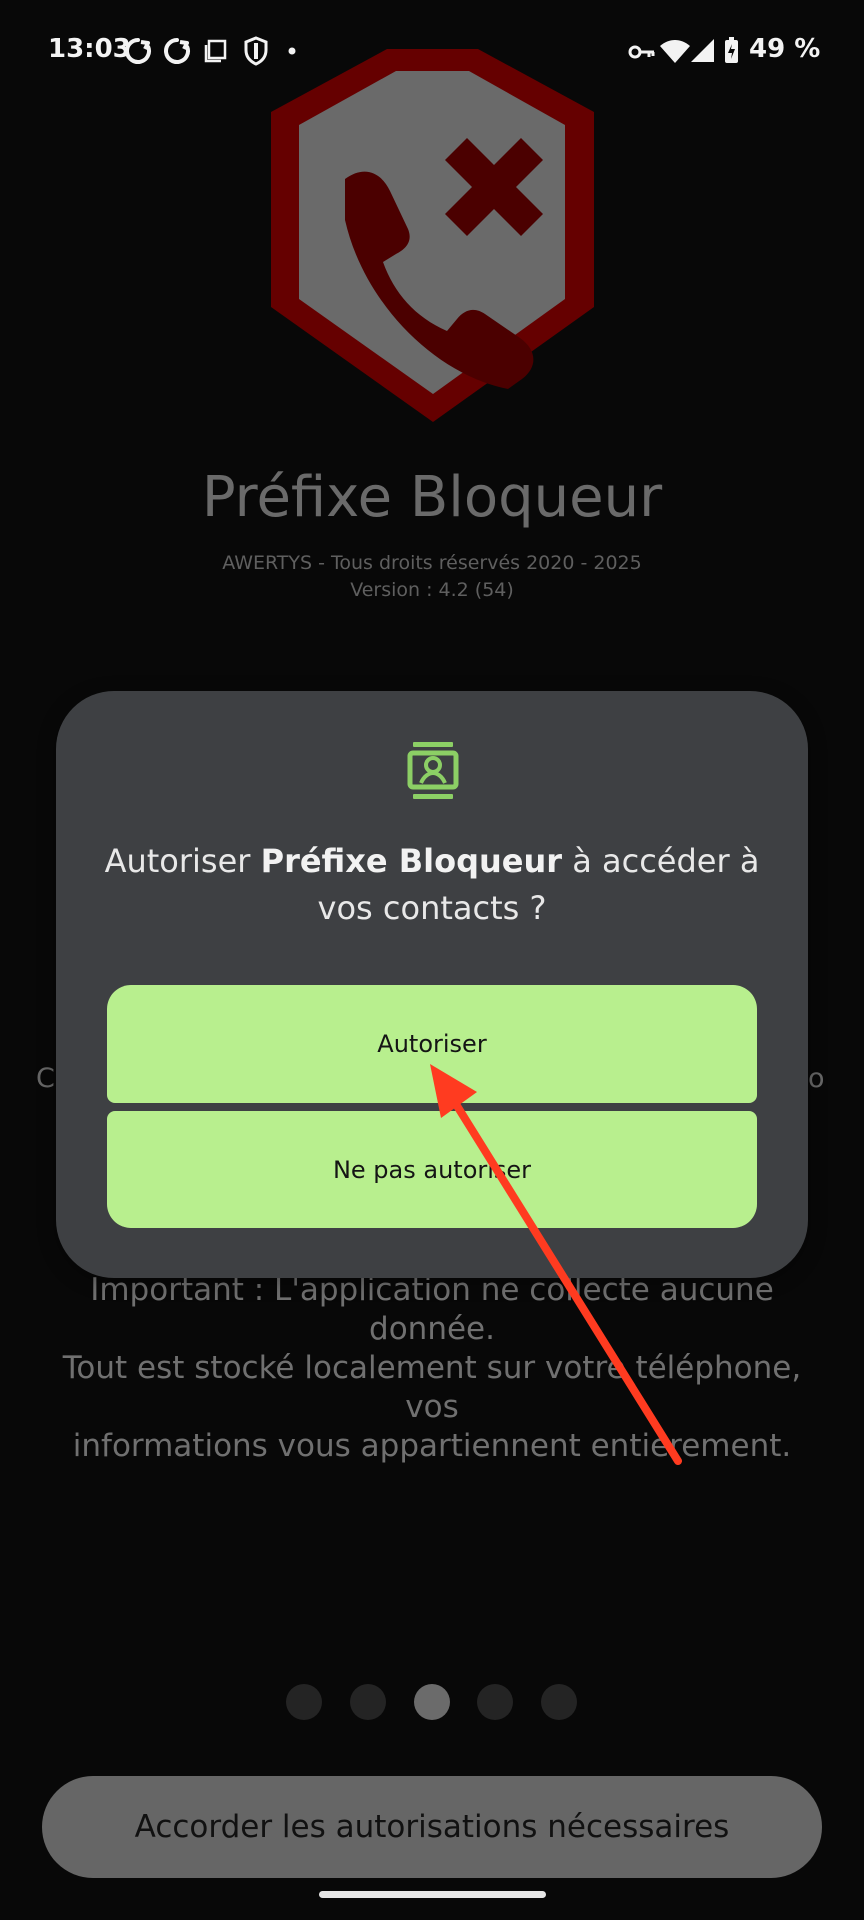 The image size is (864, 1920). Describe the element at coordinates (785, 49) in the screenshot. I see `battery-percentage: 49 %` at that location.